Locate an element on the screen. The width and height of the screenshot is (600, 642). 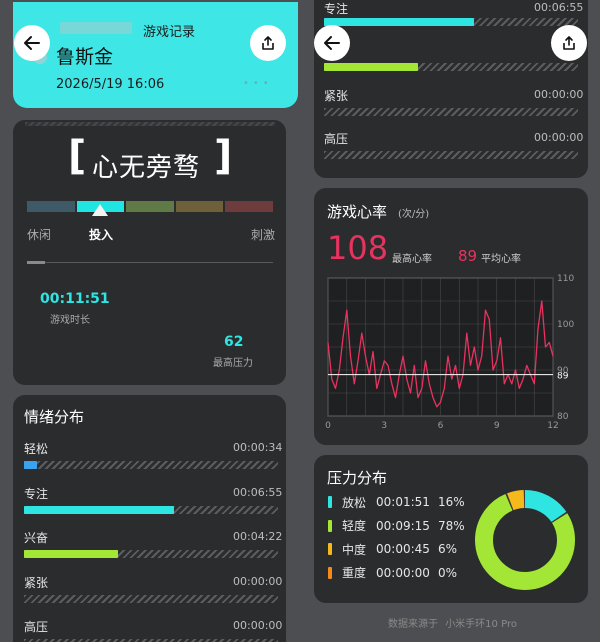
mood-divider is located at coordinates (150, 262).